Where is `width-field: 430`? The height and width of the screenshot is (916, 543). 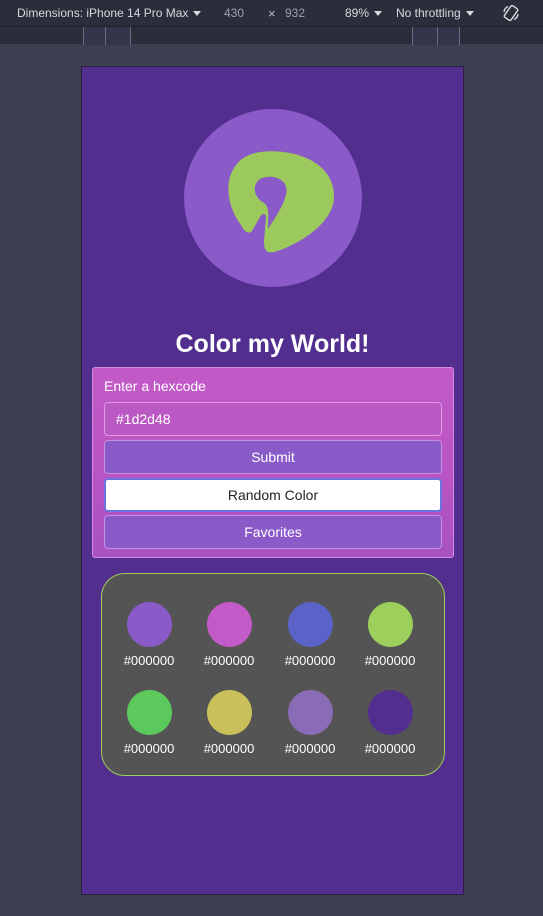
width-field: 430 is located at coordinates (234, 13).